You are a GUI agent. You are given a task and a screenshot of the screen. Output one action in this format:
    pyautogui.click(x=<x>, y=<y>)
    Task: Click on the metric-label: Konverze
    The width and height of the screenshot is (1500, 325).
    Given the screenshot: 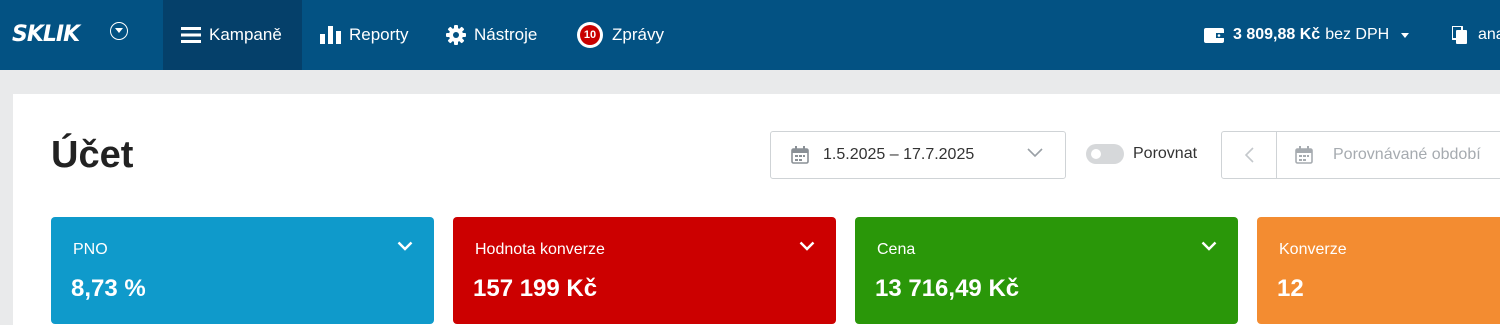 What is the action you would take?
    pyautogui.click(x=1313, y=249)
    